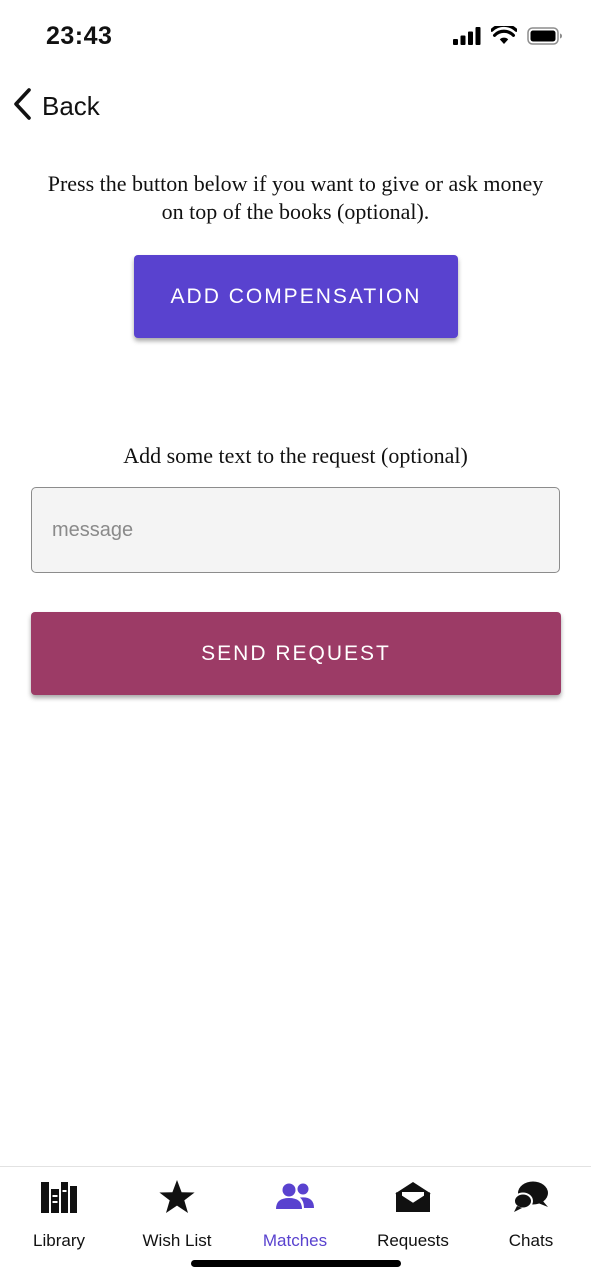  What do you see at coordinates (531, 1197) in the screenshot?
I see `chat-bubbles-icon` at bounding box center [531, 1197].